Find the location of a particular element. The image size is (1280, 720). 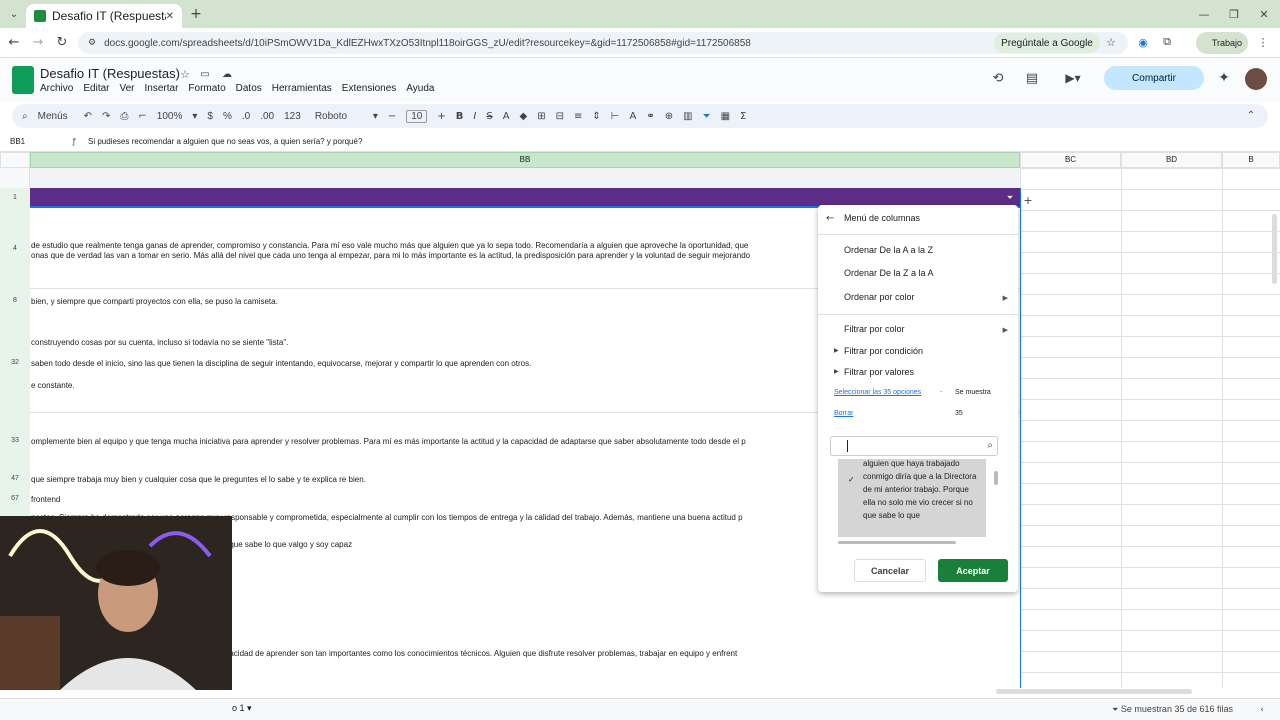

text-rotation-icon: A is located at coordinates (633, 116).